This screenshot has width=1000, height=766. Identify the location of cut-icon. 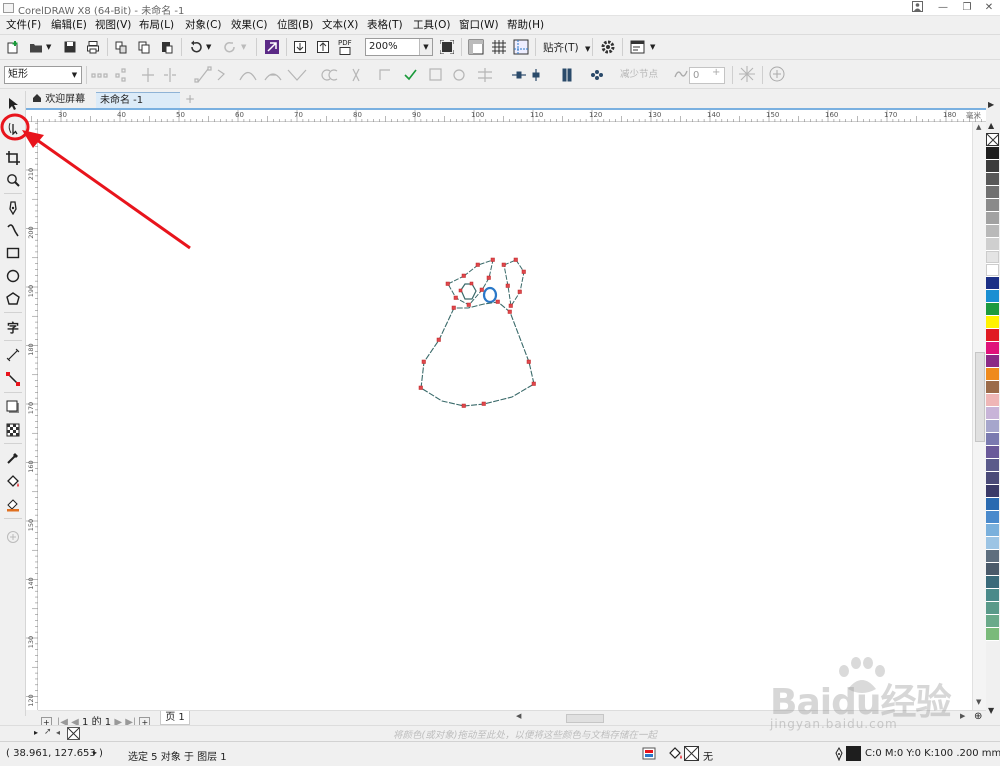
(121, 47).